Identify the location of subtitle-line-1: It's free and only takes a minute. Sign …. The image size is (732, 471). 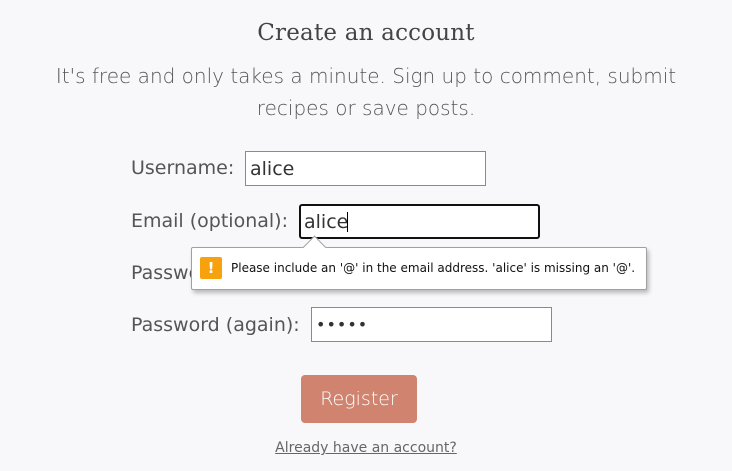
(366, 76).